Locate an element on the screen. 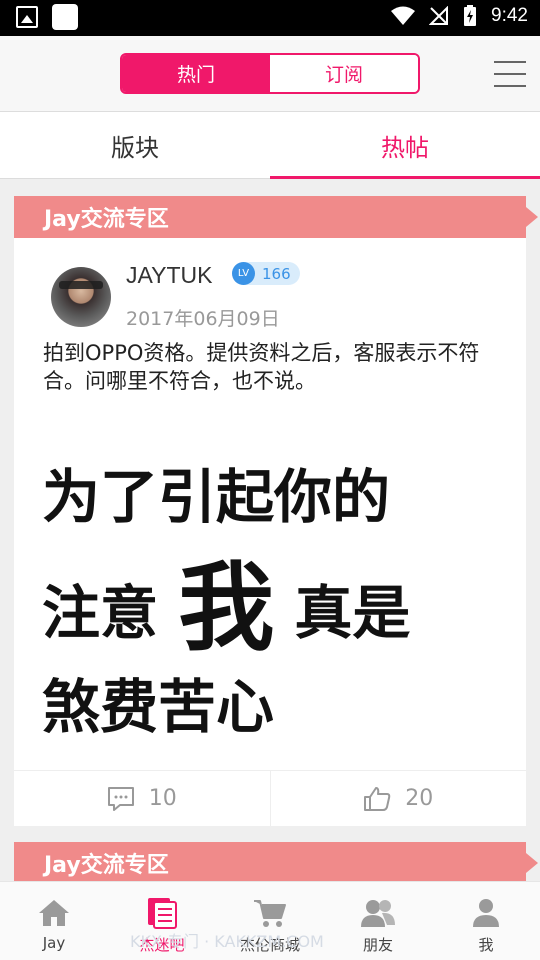 The height and width of the screenshot is (960, 540). tab-sections: 版块 is located at coordinates (135, 145).